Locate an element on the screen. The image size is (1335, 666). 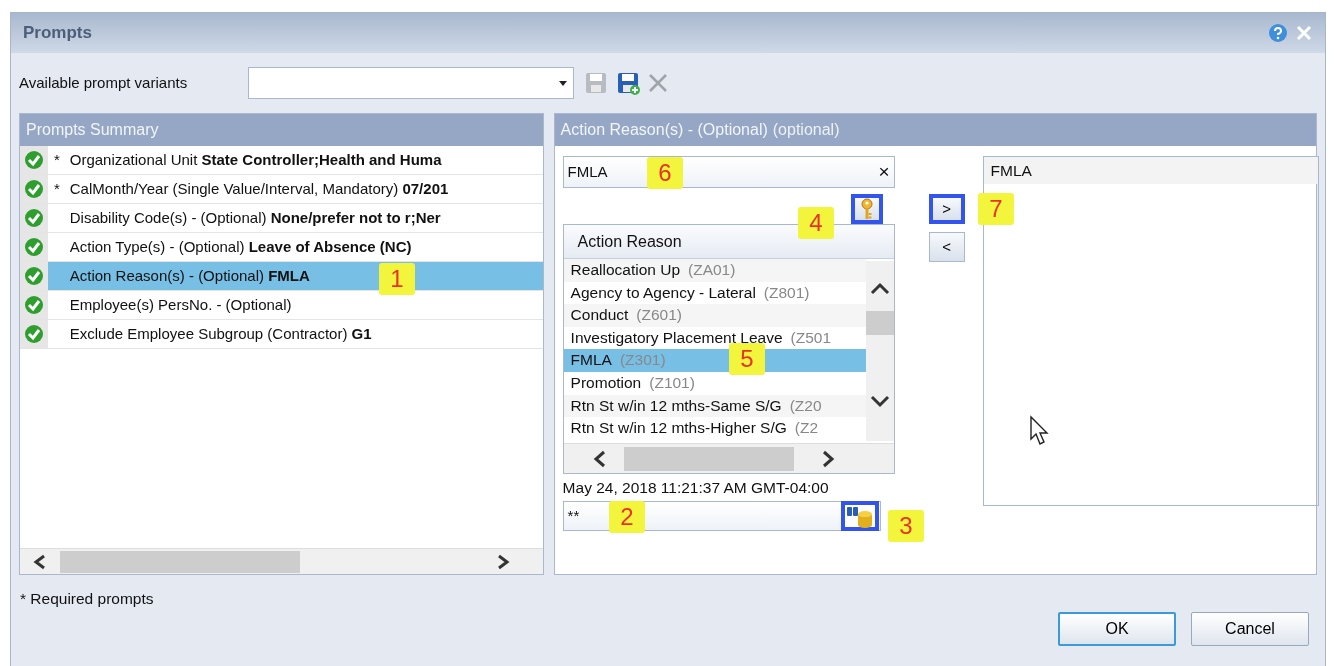
list-item: Rtn St w/in 12 mths-Higher S/G (Z2 is located at coordinates (714, 428).